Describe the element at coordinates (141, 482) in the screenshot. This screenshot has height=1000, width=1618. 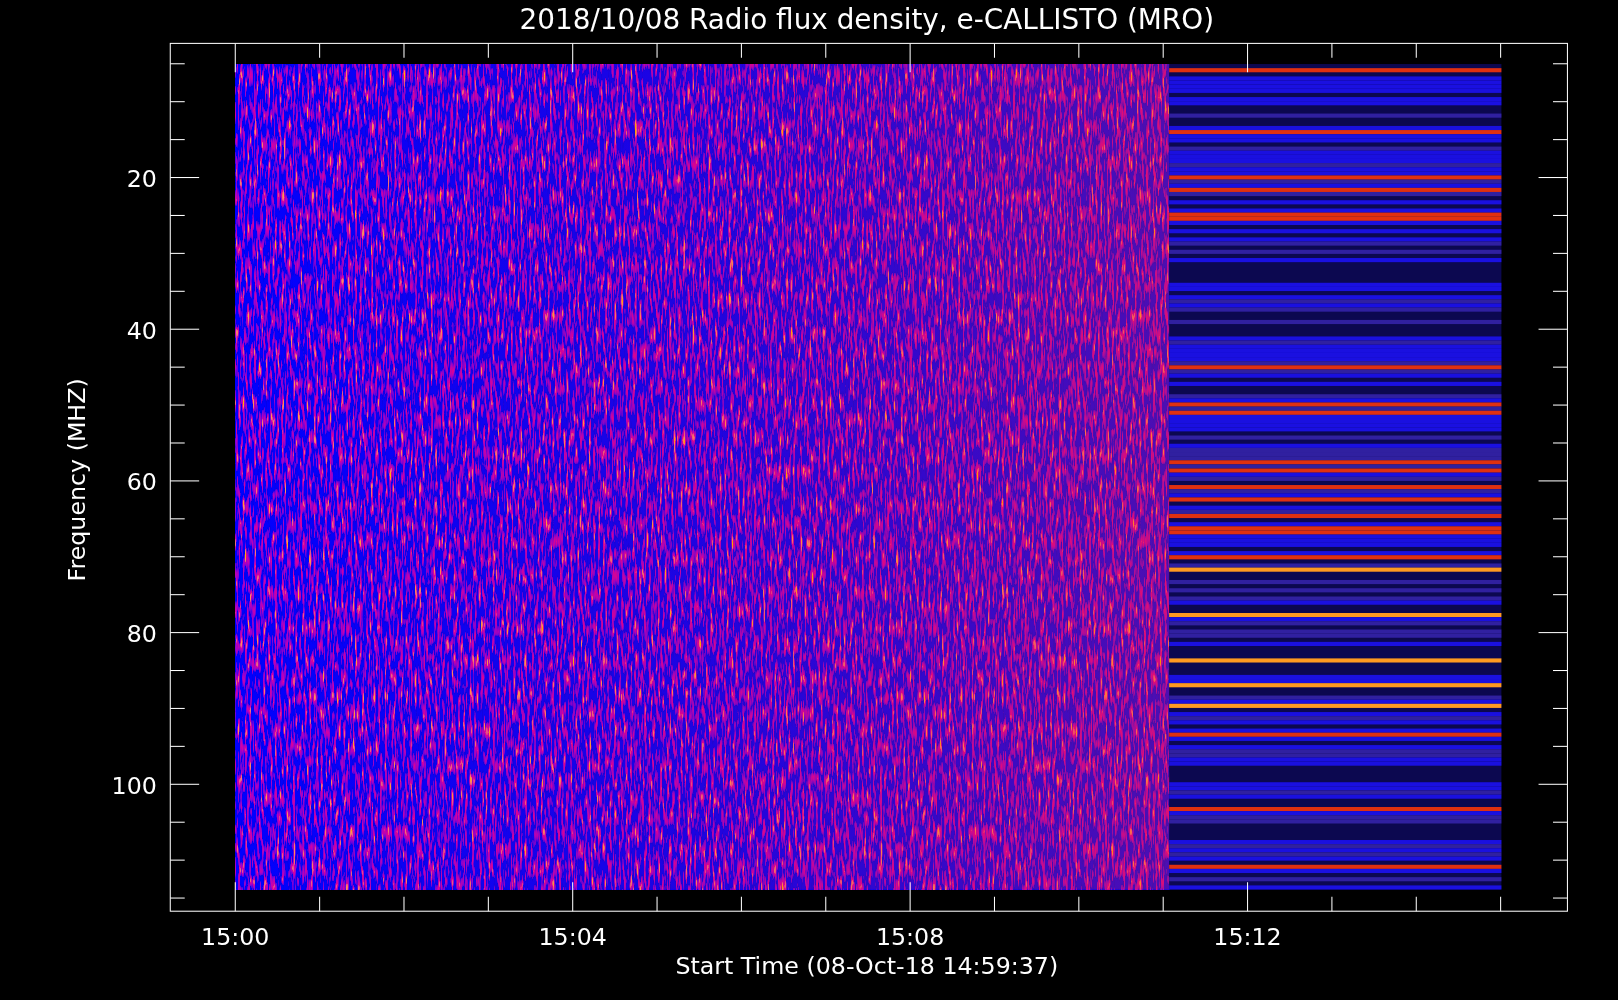
I see `y-tick-label: 60` at that location.